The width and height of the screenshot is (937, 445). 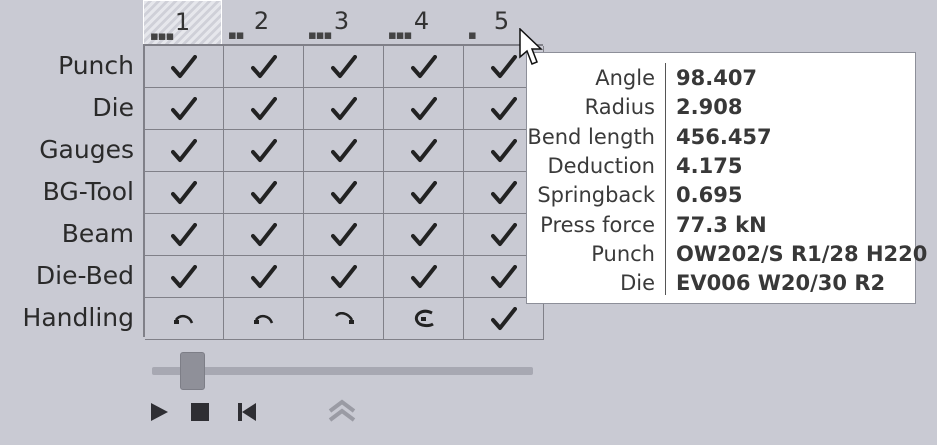 I want to click on column-2-dots: ▪▪, so click(x=236, y=35).